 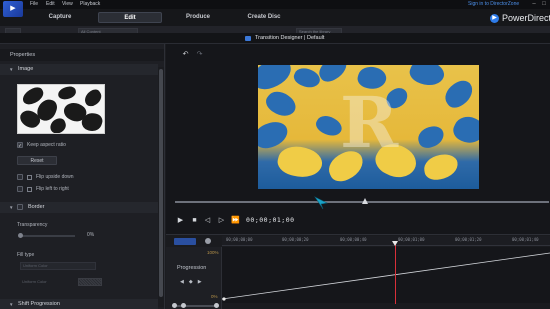 What do you see at coordinates (90, 4) in the screenshot?
I see `menu-playback: Playback` at bounding box center [90, 4].